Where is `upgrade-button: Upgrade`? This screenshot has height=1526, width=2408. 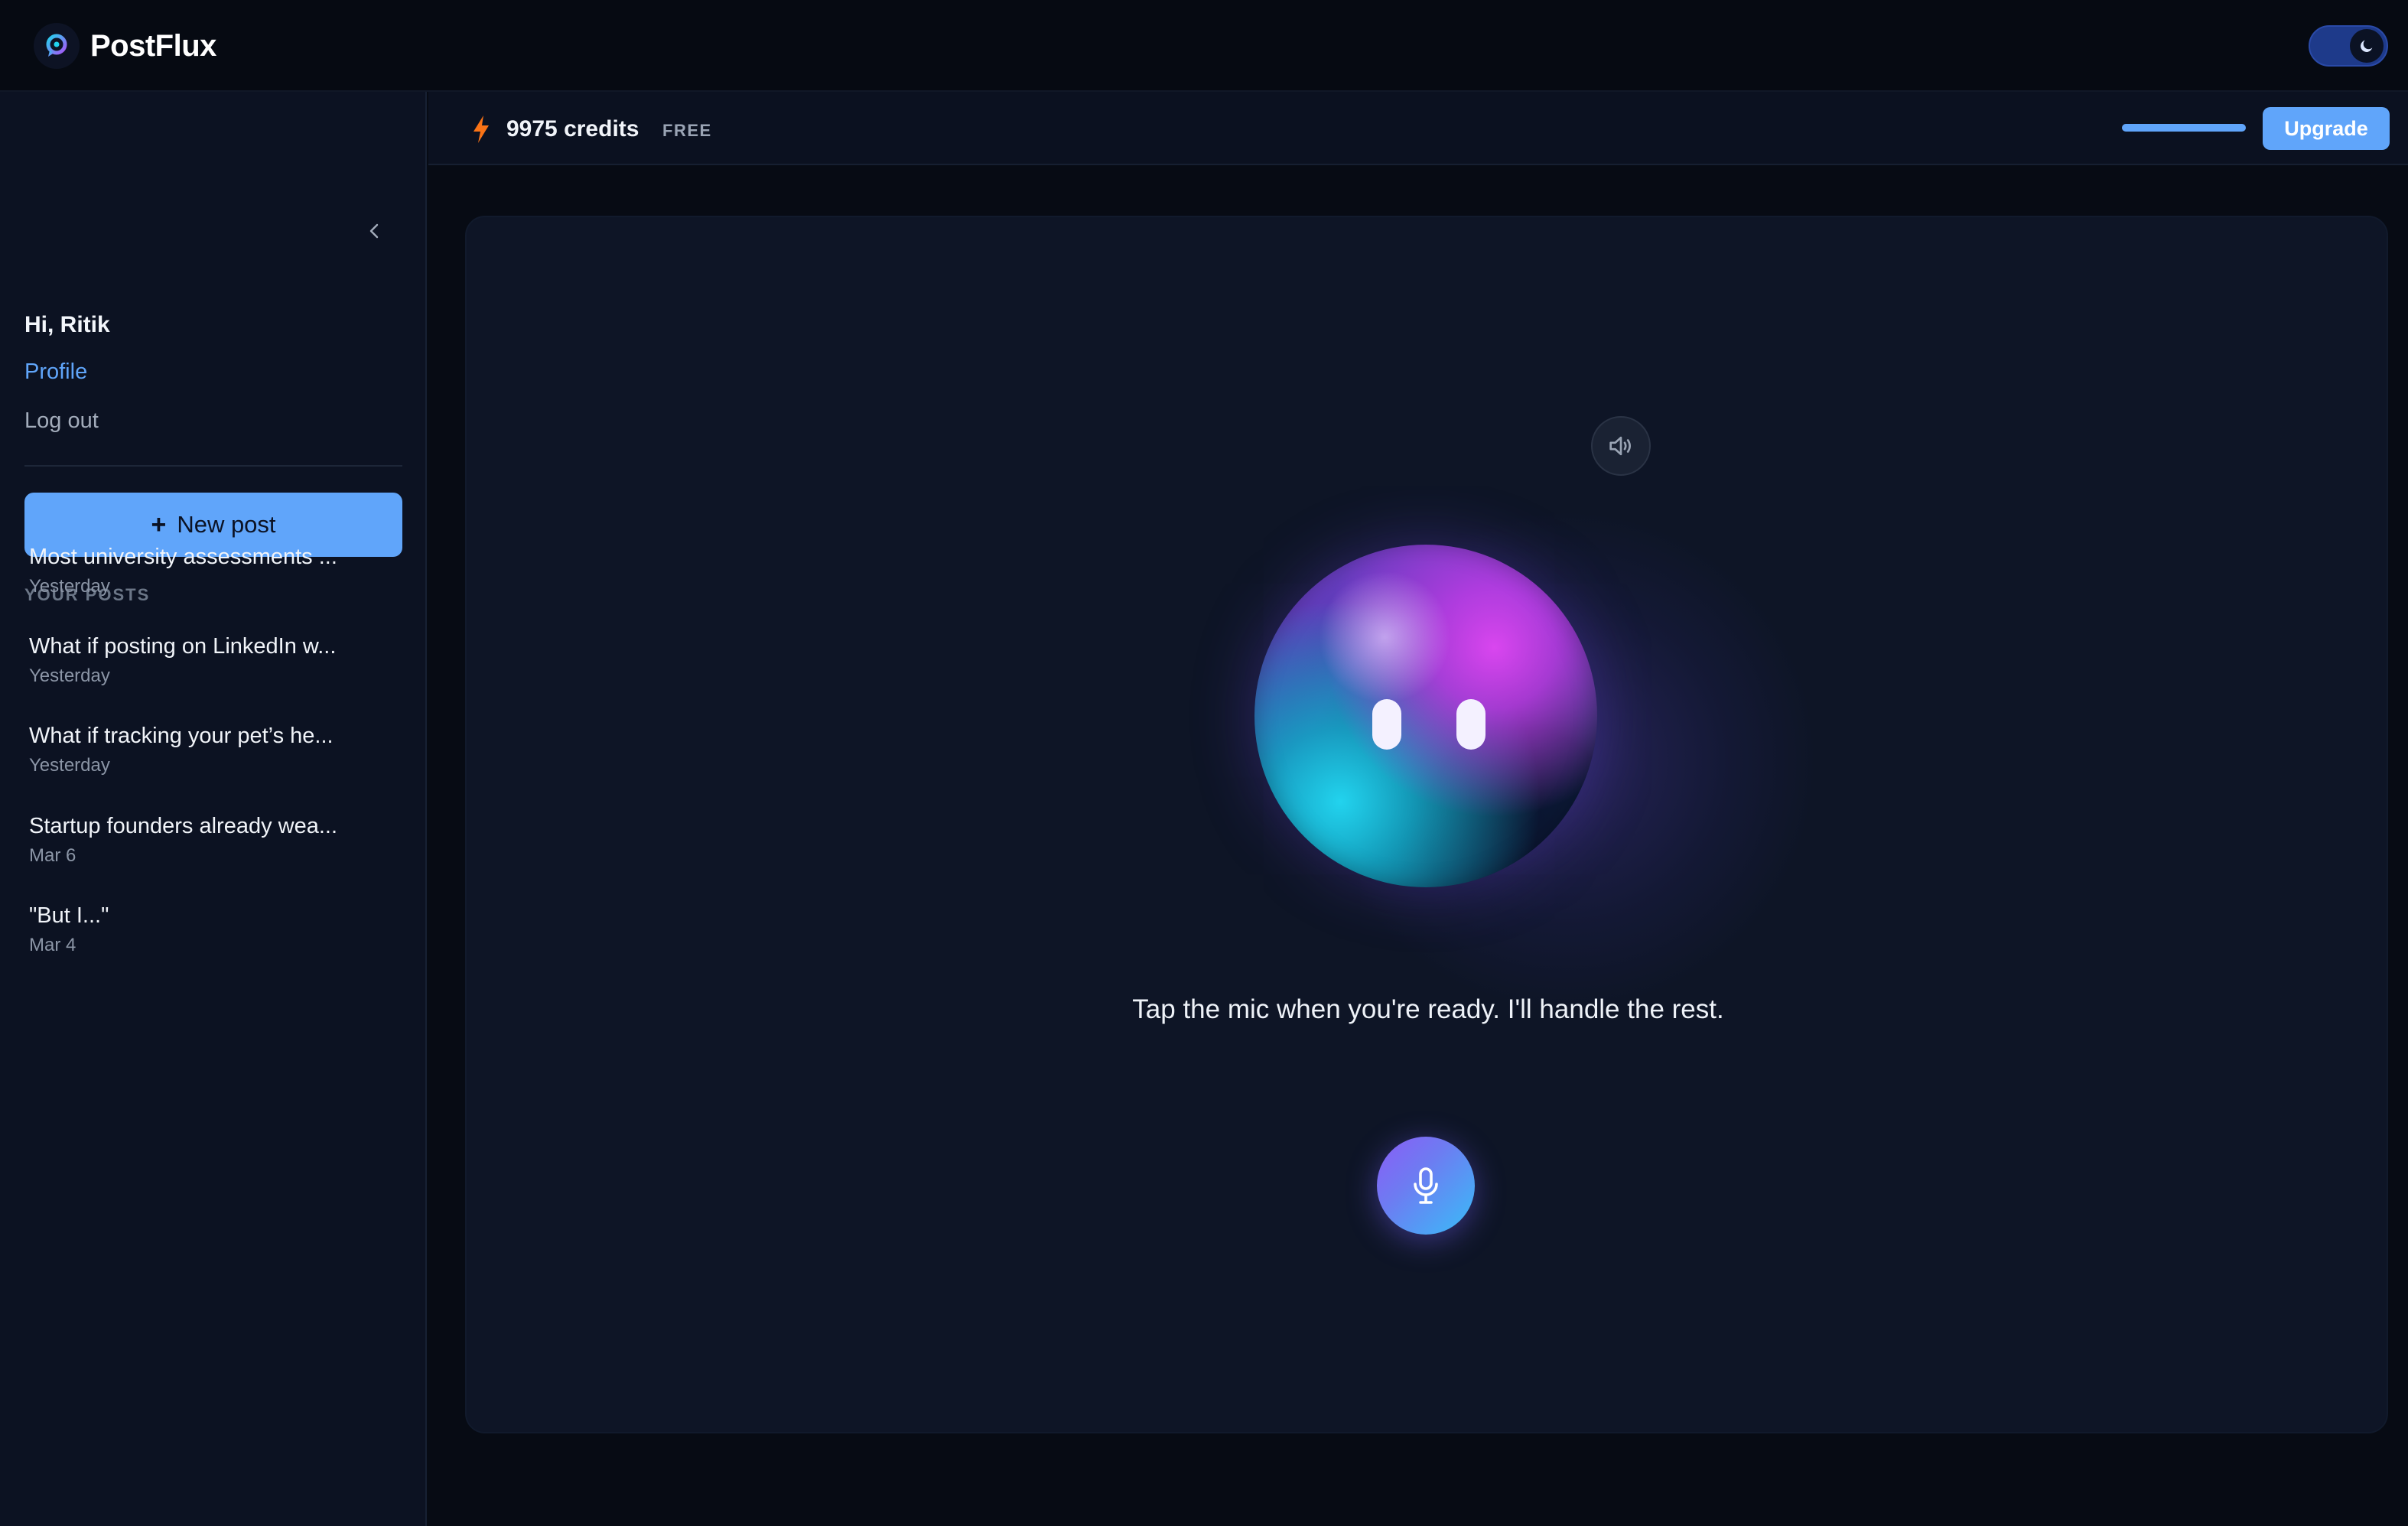 upgrade-button: Upgrade is located at coordinates (2326, 129).